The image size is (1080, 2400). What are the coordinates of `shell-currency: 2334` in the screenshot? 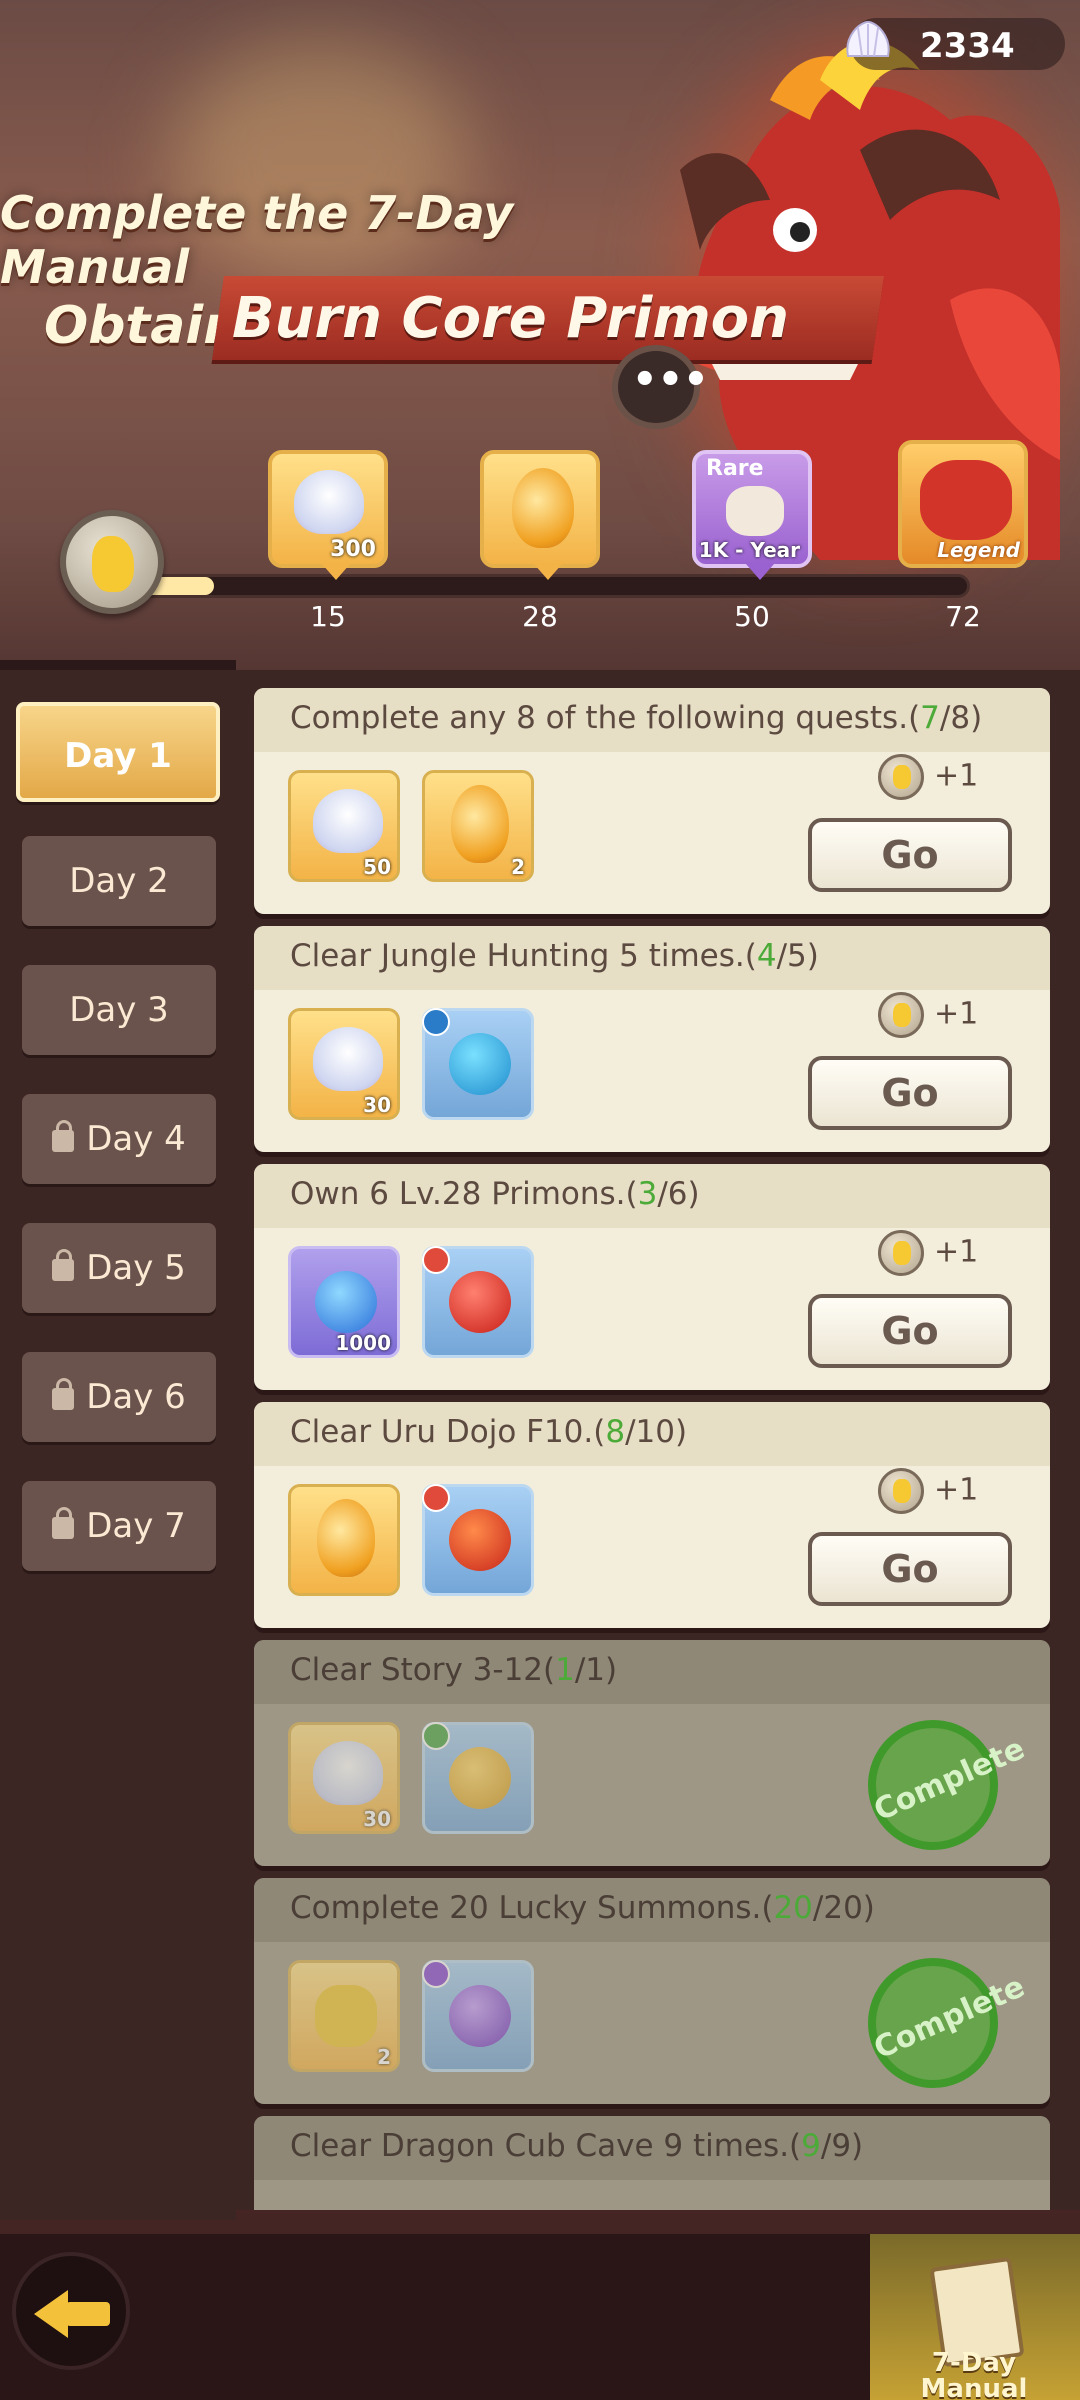 It's located at (955, 44).